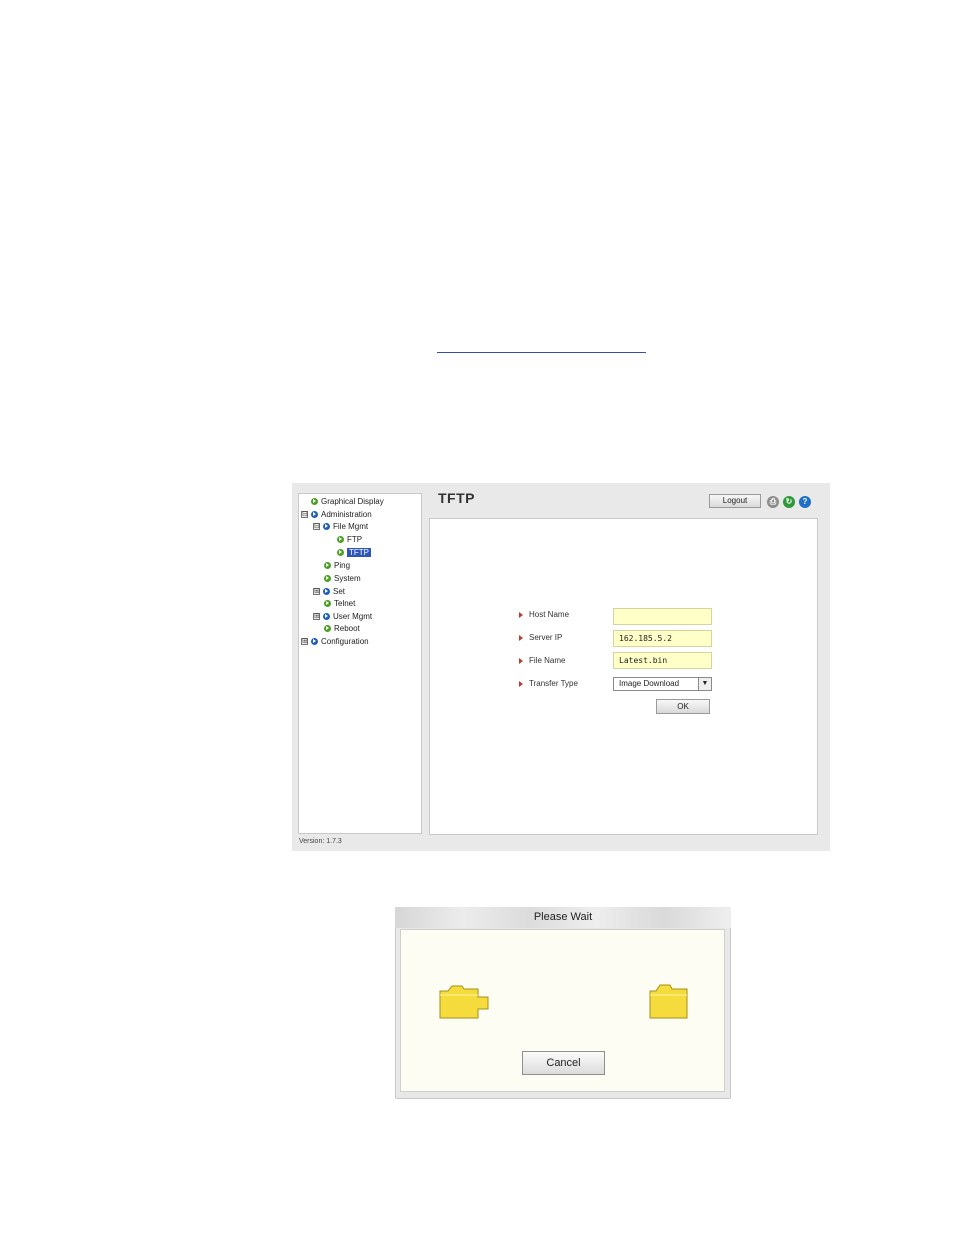 This screenshot has height=1235, width=954. What do you see at coordinates (662, 638) in the screenshot?
I see `server-ip-input: 162.185.5.2` at bounding box center [662, 638].